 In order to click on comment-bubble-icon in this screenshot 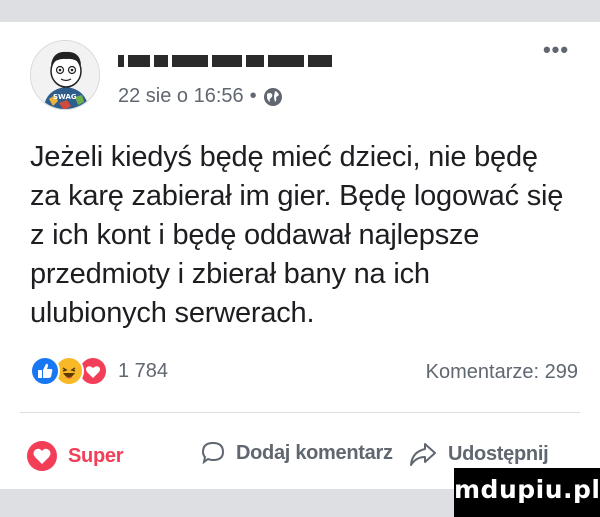, I will do `click(213, 453)`.